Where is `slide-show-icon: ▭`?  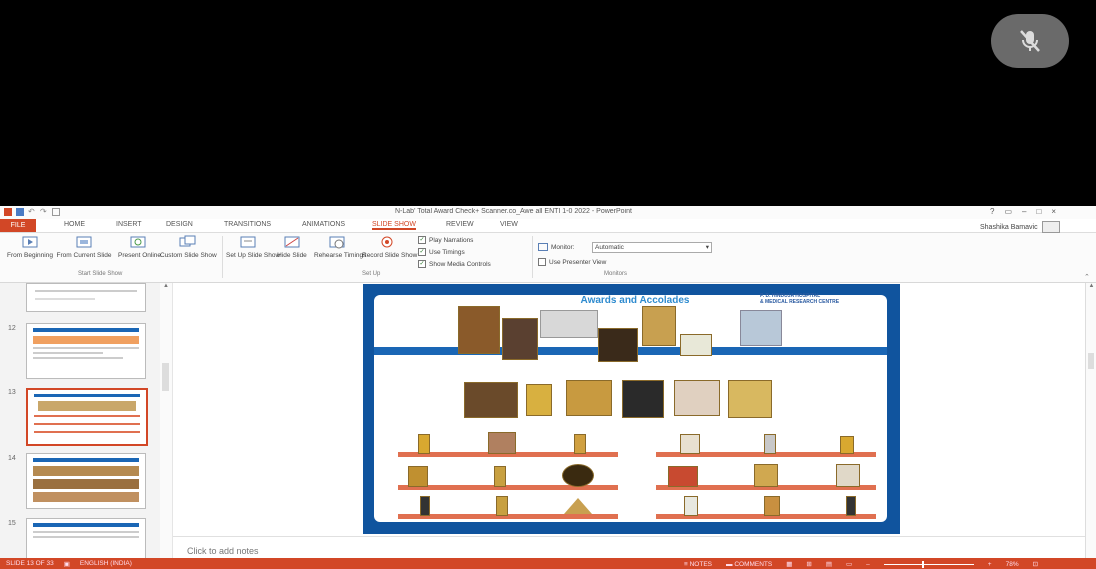 slide-show-icon: ▭ is located at coordinates (849, 564).